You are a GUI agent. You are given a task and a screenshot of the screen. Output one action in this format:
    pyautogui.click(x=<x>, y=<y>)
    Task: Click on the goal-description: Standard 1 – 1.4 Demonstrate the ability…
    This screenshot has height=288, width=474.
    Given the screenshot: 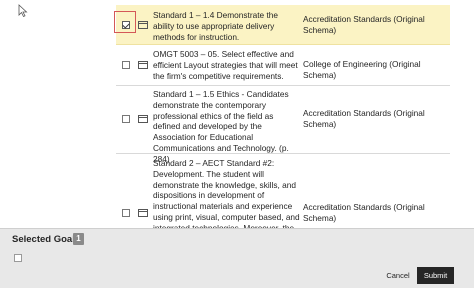 What is the action you would take?
    pyautogui.click(x=215, y=26)
    